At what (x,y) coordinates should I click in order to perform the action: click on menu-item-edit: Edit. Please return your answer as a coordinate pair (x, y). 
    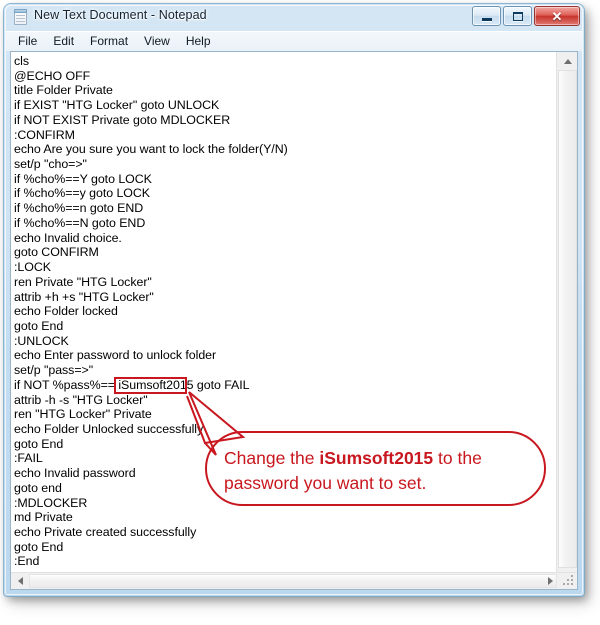
    Looking at the image, I should click on (63, 41).